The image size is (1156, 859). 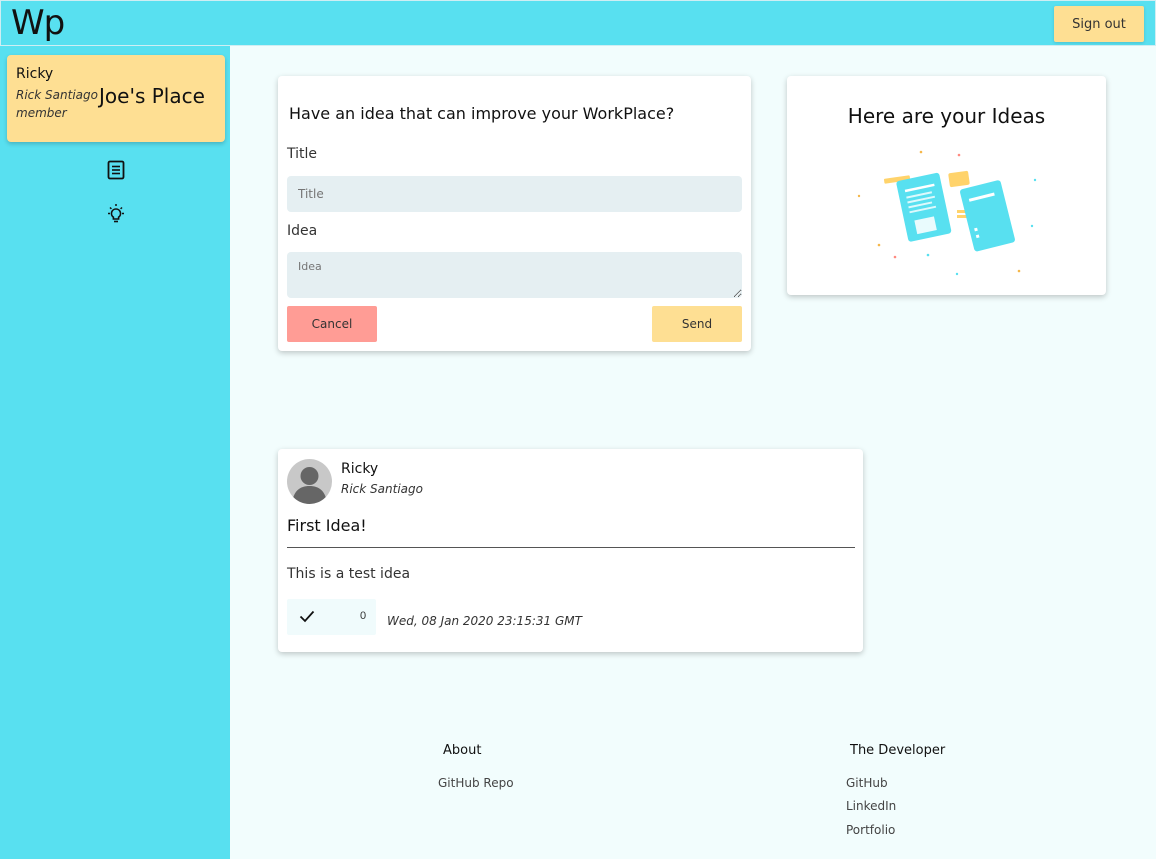 I want to click on author-full-name: Rick Santiago, so click(x=382, y=489).